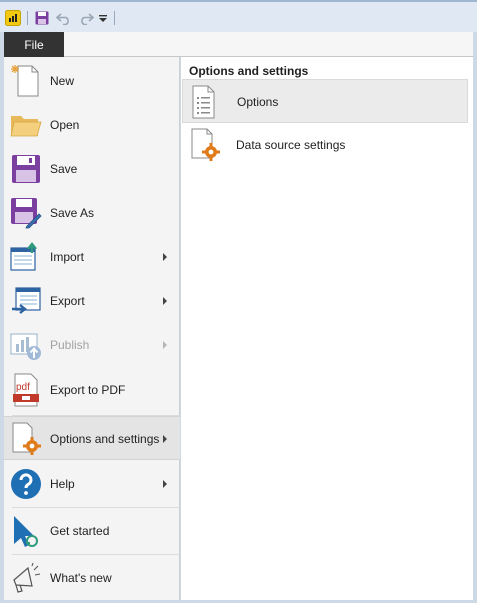 The width and height of the screenshot is (477, 603). Describe the element at coordinates (26, 125) in the screenshot. I see `folder-icon` at that location.